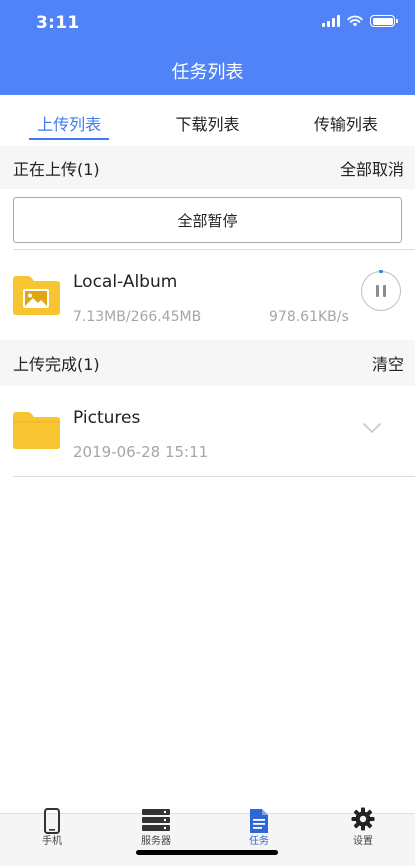 Image resolution: width=415 pixels, height=866 pixels. I want to click on tab-transfer-list: 传输列表, so click(346, 120).